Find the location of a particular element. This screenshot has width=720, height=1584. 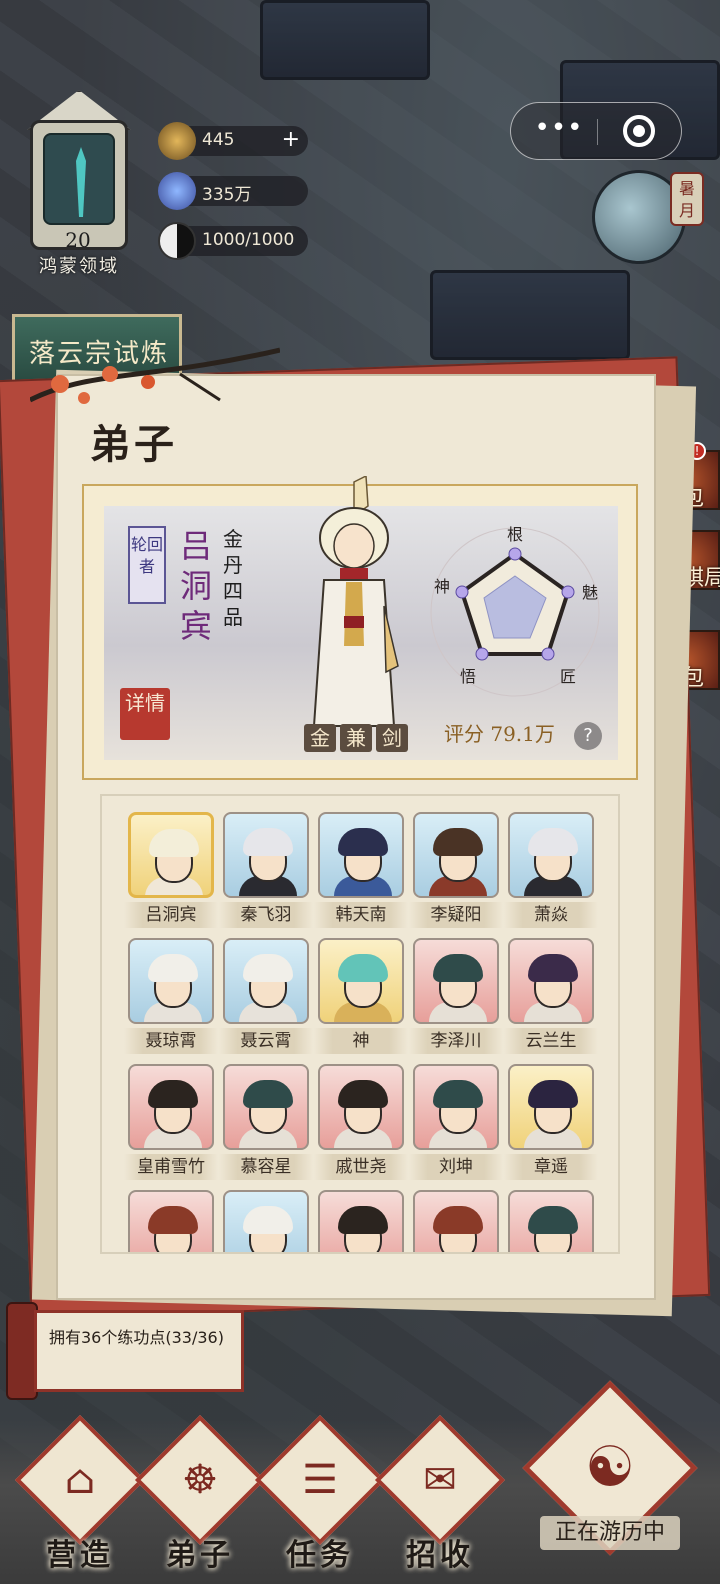

capsule-divider is located at coordinates (597, 132).